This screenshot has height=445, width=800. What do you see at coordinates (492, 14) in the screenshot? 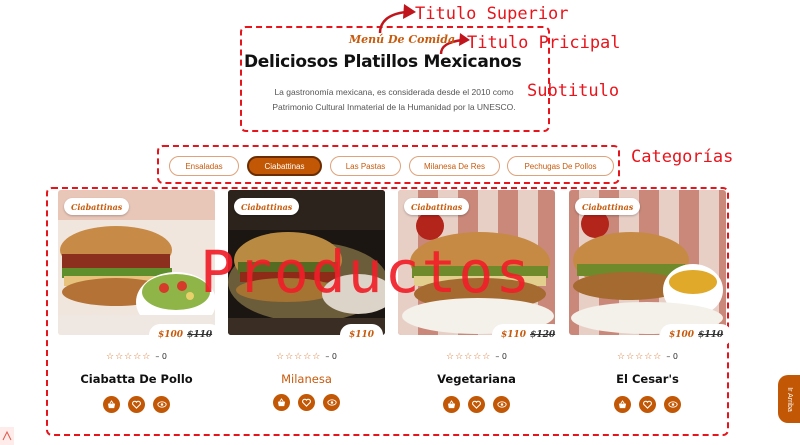
I see `label-titulo-superior: Titulo Superior` at bounding box center [492, 14].